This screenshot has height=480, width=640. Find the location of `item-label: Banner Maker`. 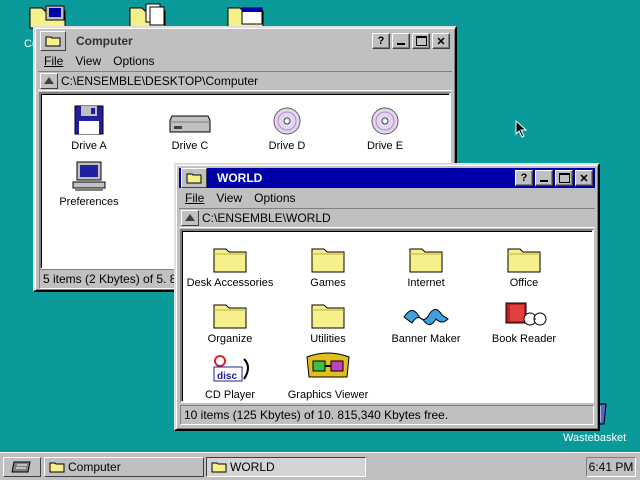

item-label: Banner Maker is located at coordinates (426, 339).